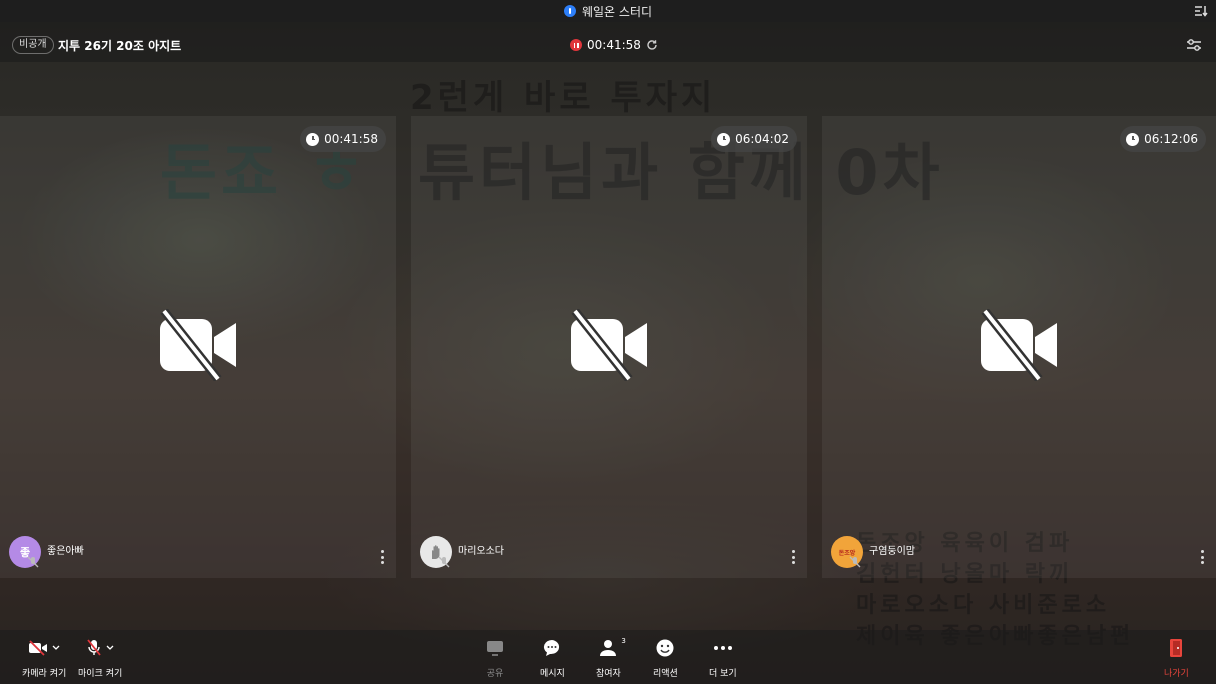 The image size is (1216, 684). What do you see at coordinates (552, 674) in the screenshot?
I see `message-label: 메시지` at bounding box center [552, 674].